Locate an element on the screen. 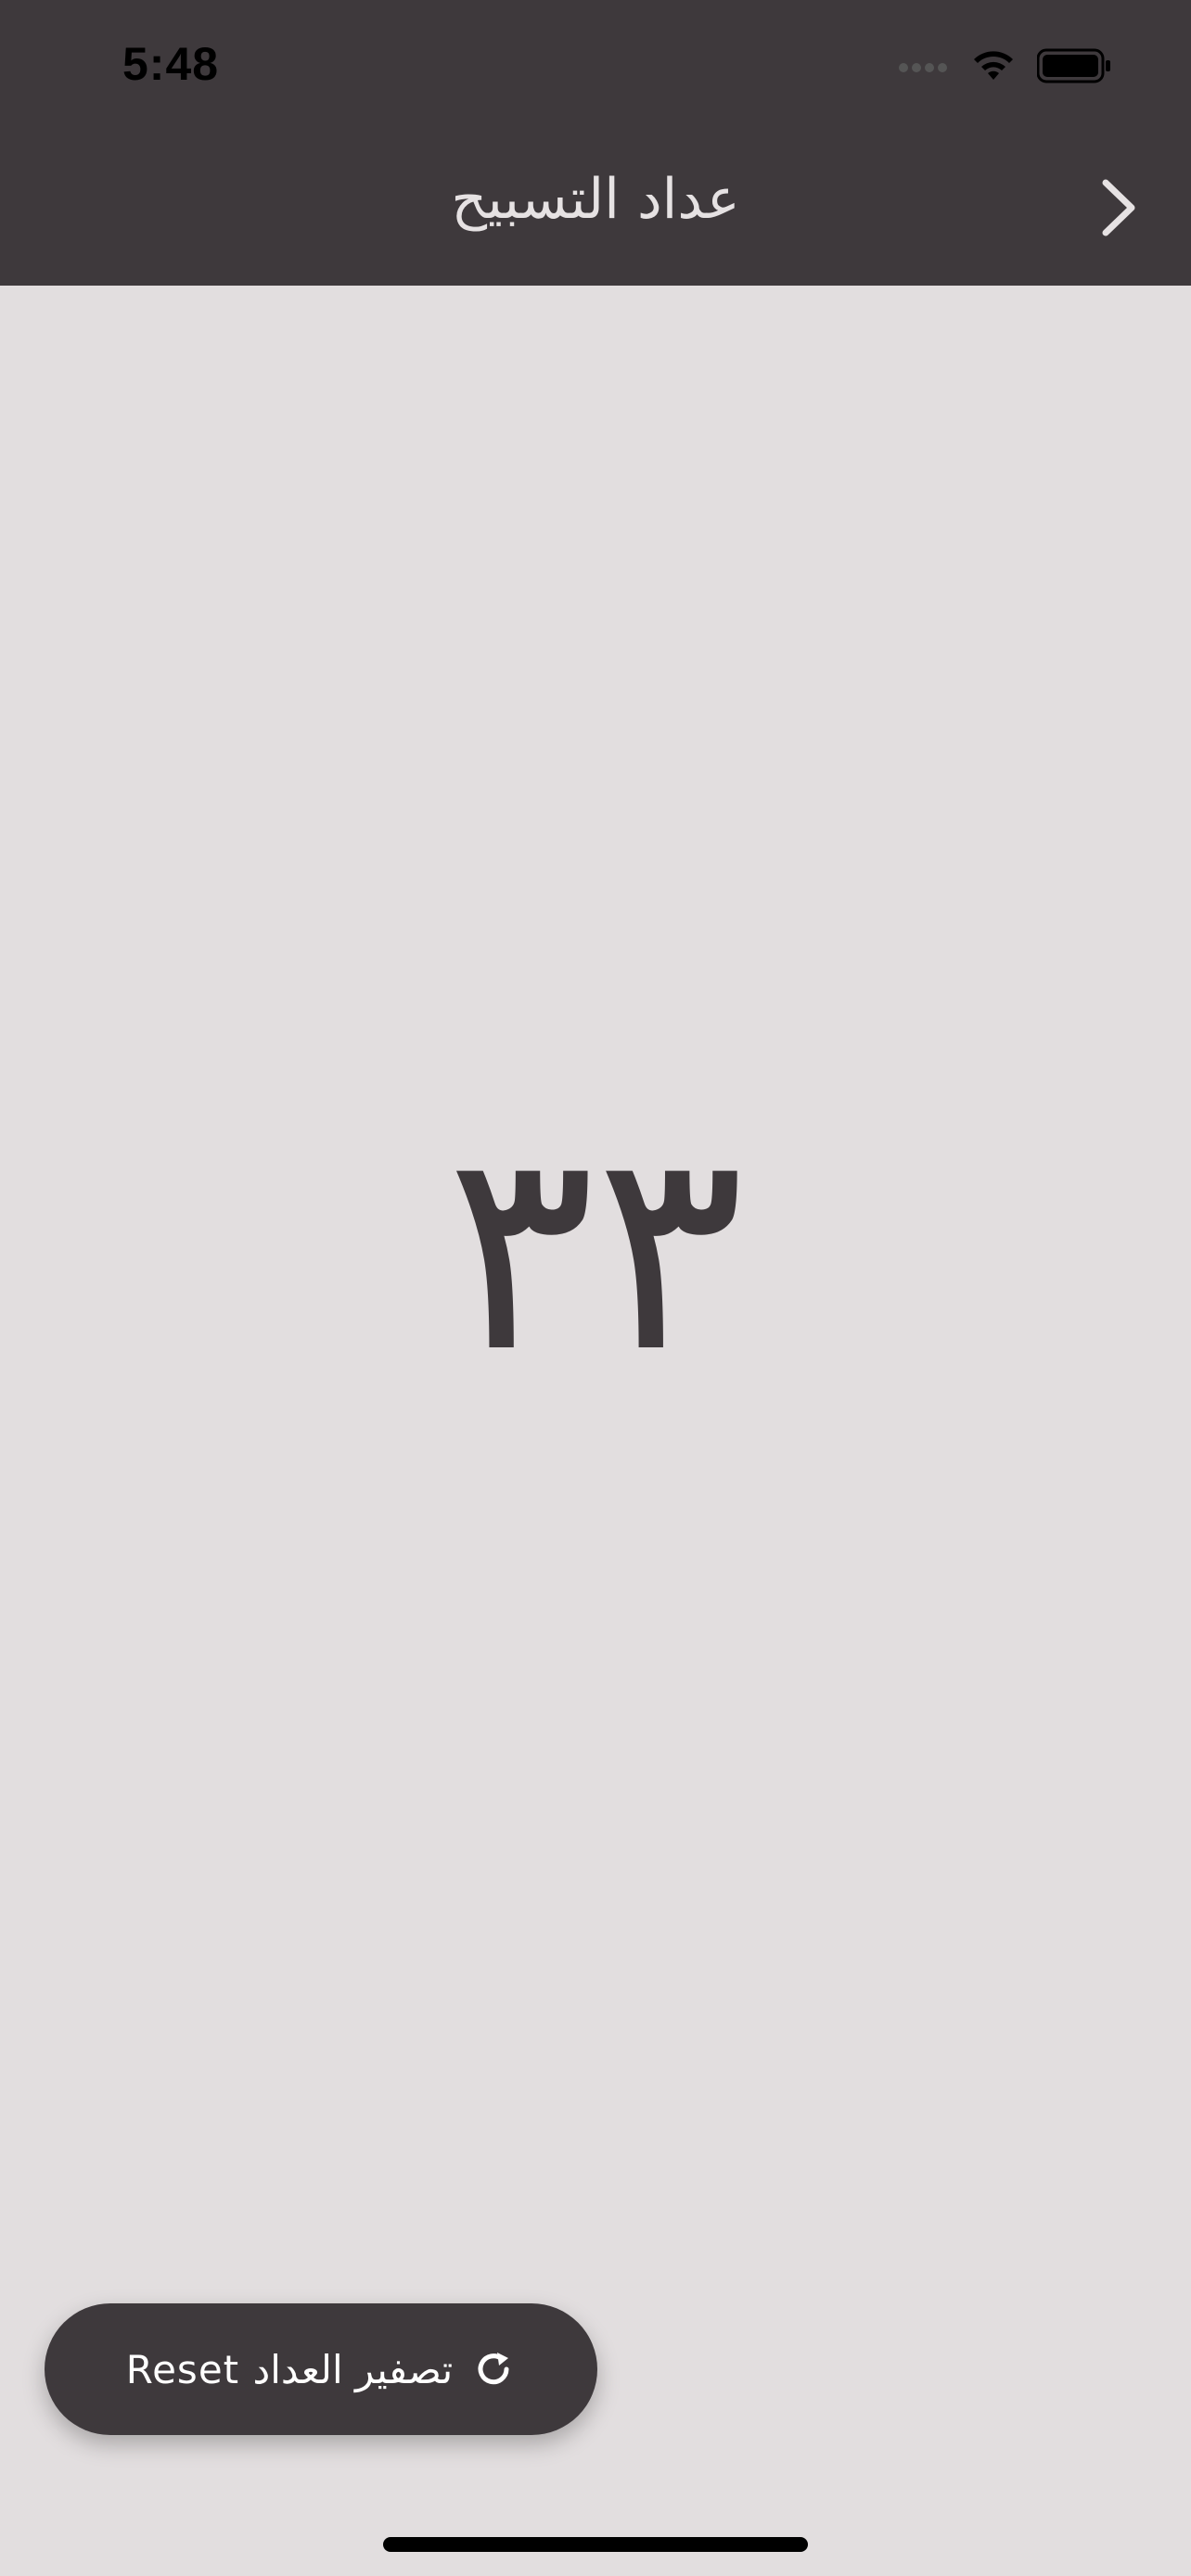 The width and height of the screenshot is (1191, 2576). battery-icon is located at coordinates (1073, 67).